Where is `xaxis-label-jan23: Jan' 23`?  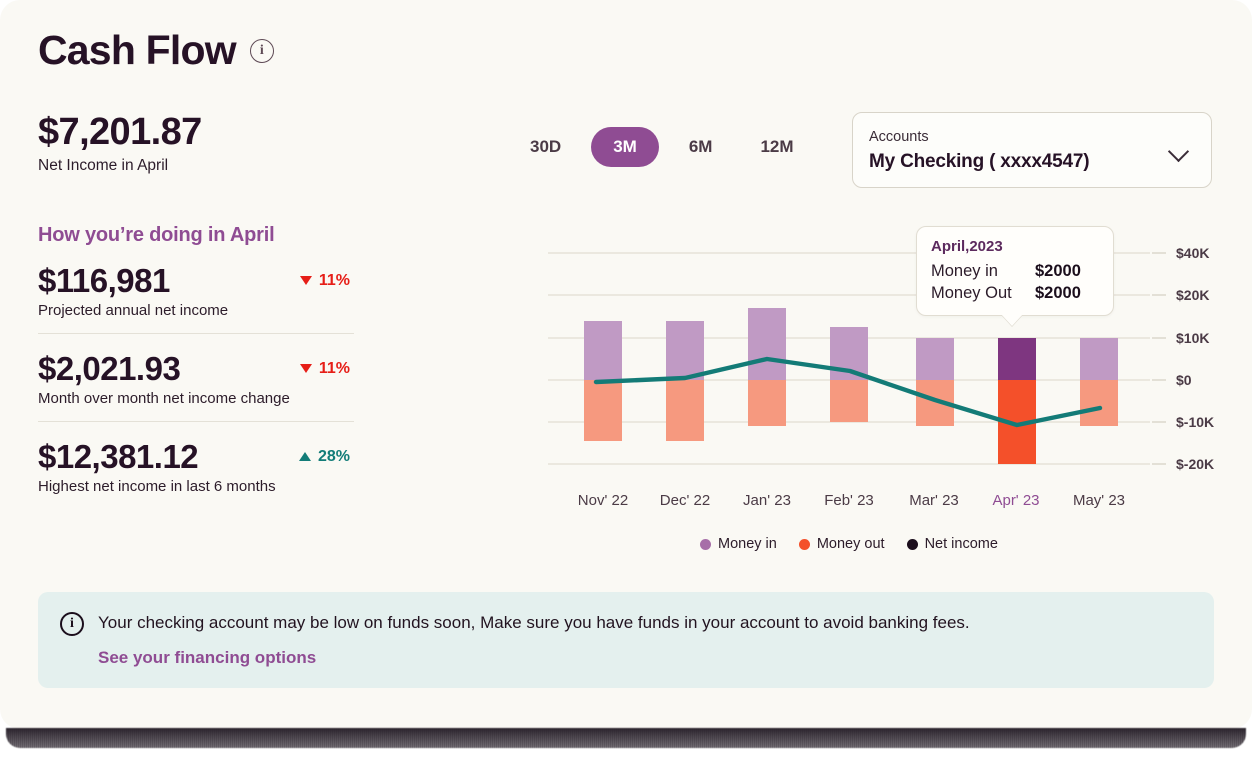
xaxis-label-jan23: Jan' 23 is located at coordinates (767, 500).